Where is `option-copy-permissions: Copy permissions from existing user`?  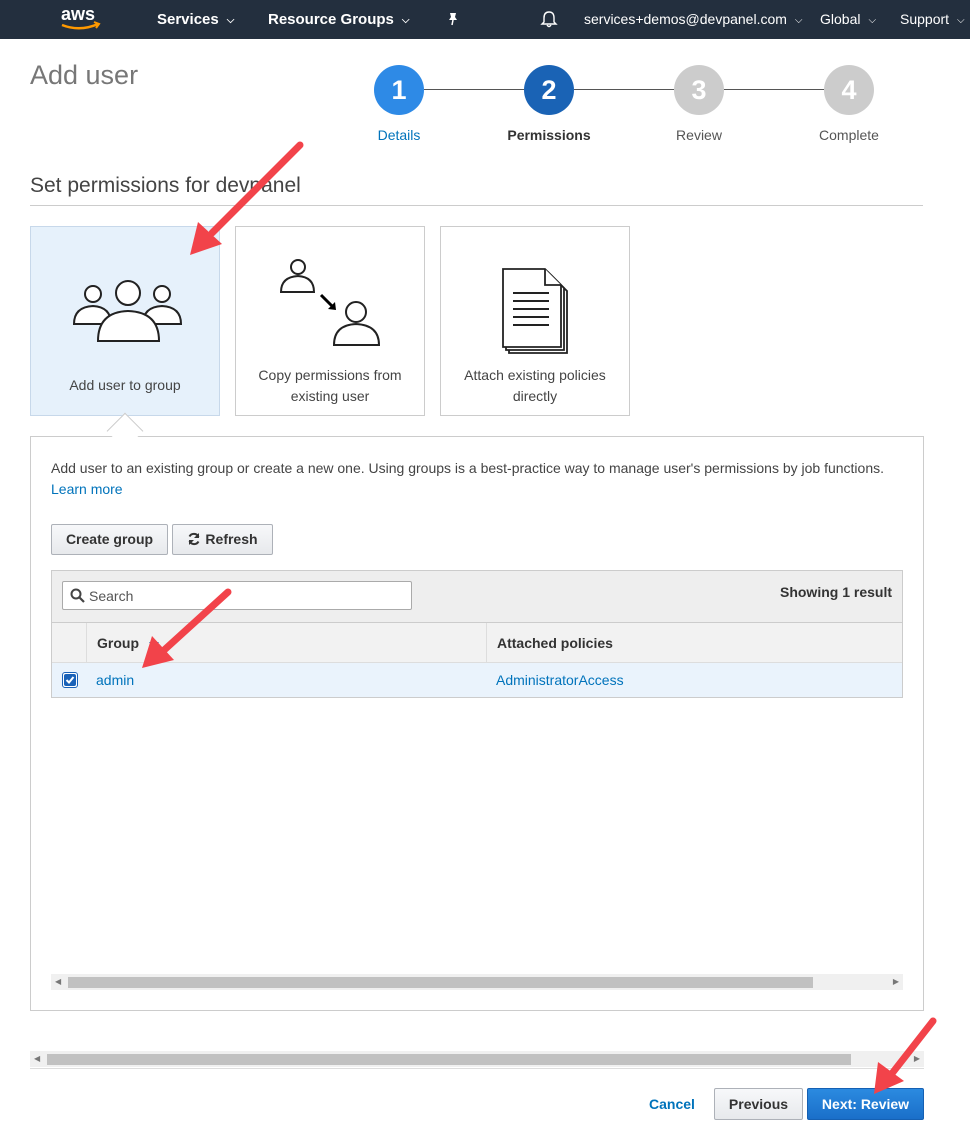 option-copy-permissions: Copy permissions from existing user is located at coordinates (330, 321).